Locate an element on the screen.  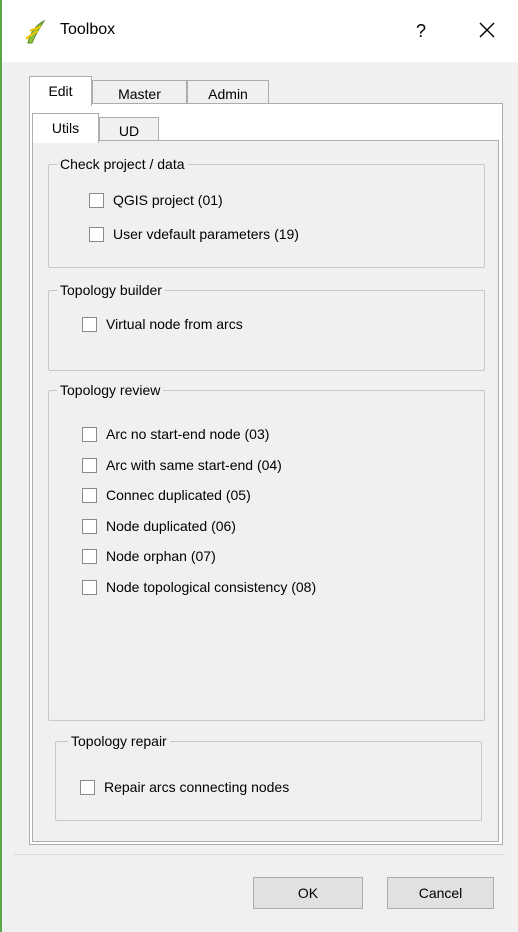
checkbox-node-duplicated: Node duplicated (06) is located at coordinates (159, 526).